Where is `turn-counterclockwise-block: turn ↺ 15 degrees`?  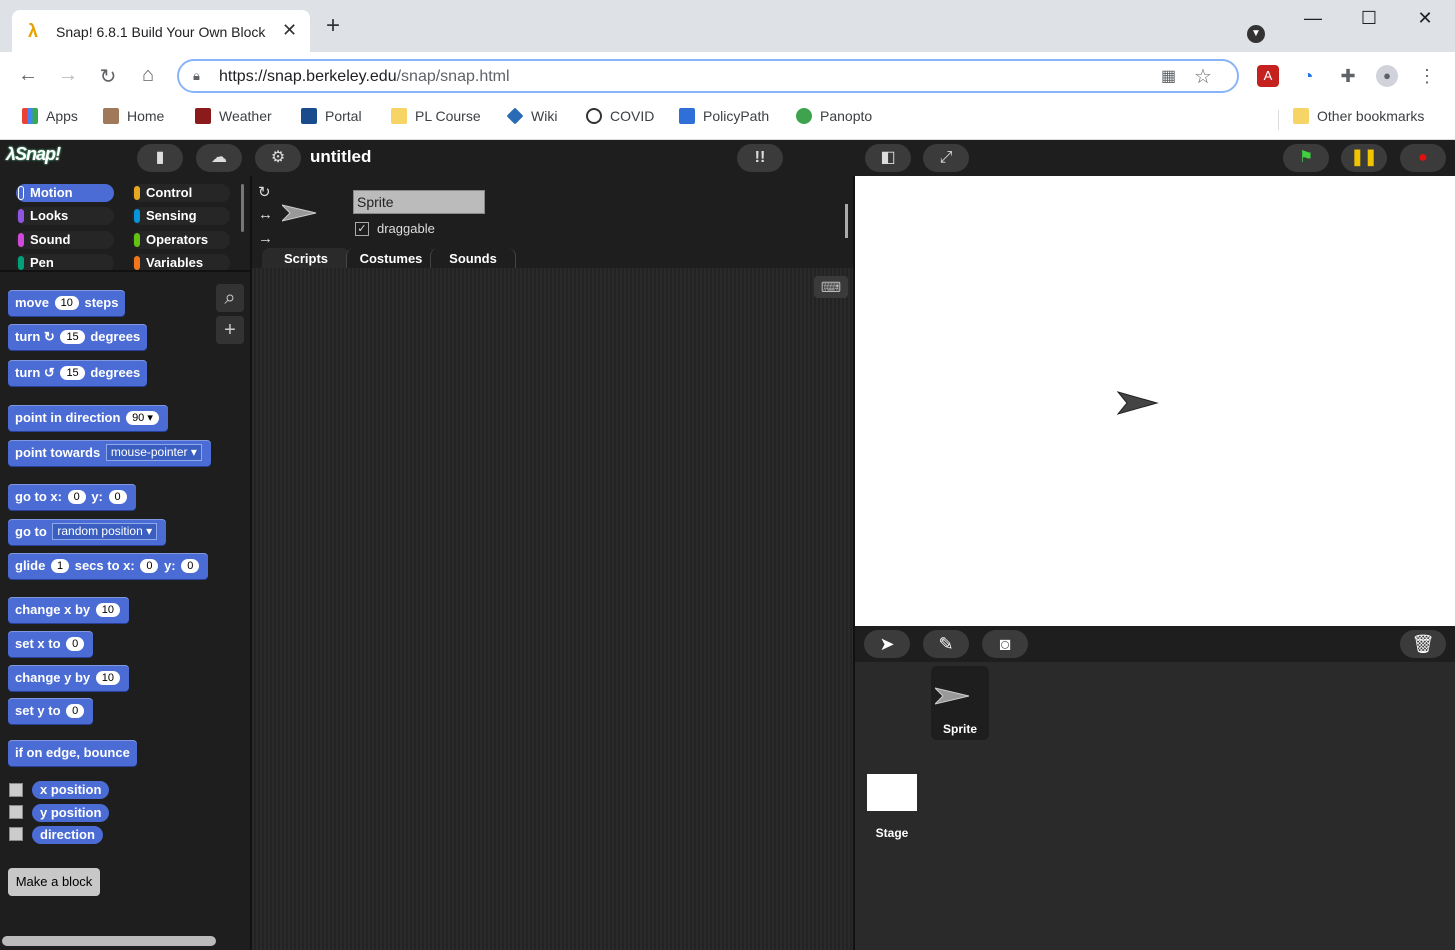 turn-counterclockwise-block: turn ↺ 15 degrees is located at coordinates (78, 373).